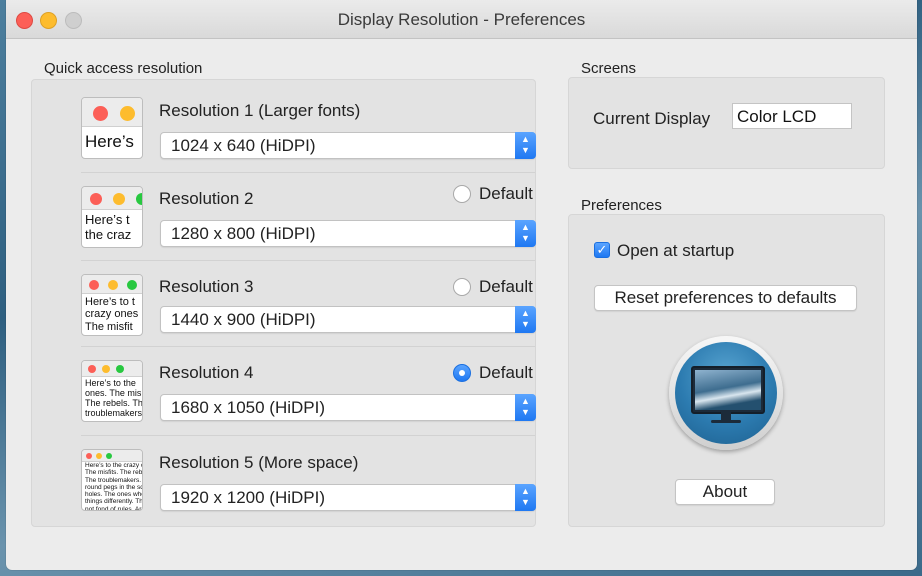 The image size is (922, 576). Describe the element at coordinates (248, 407) in the screenshot. I see `resolution-4-value: 1680 x 1050 (HiDPI)` at that location.